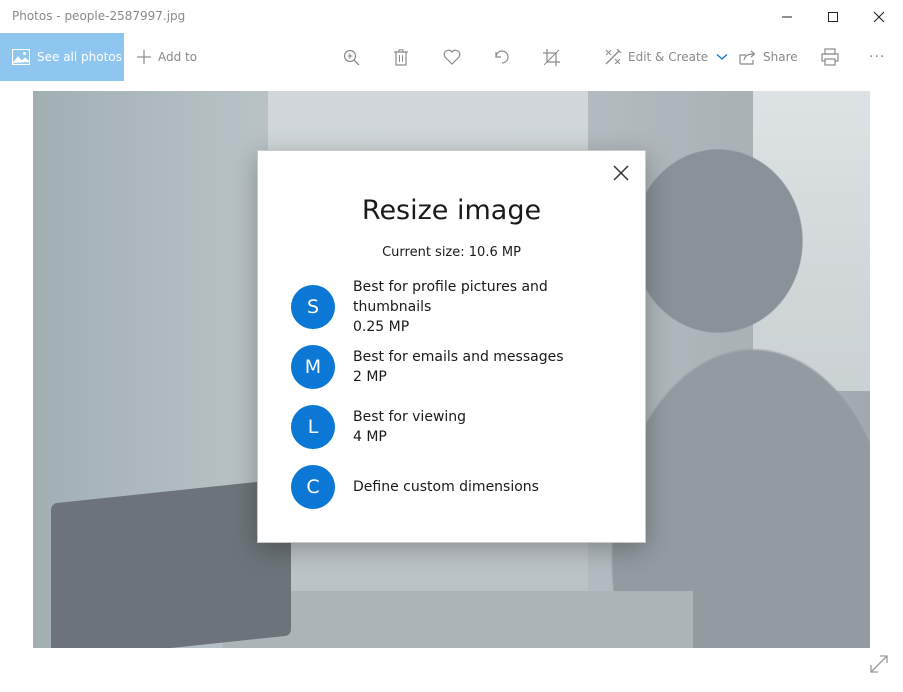 The image size is (903, 692). I want to click on add-to-label: Add to, so click(178, 57).